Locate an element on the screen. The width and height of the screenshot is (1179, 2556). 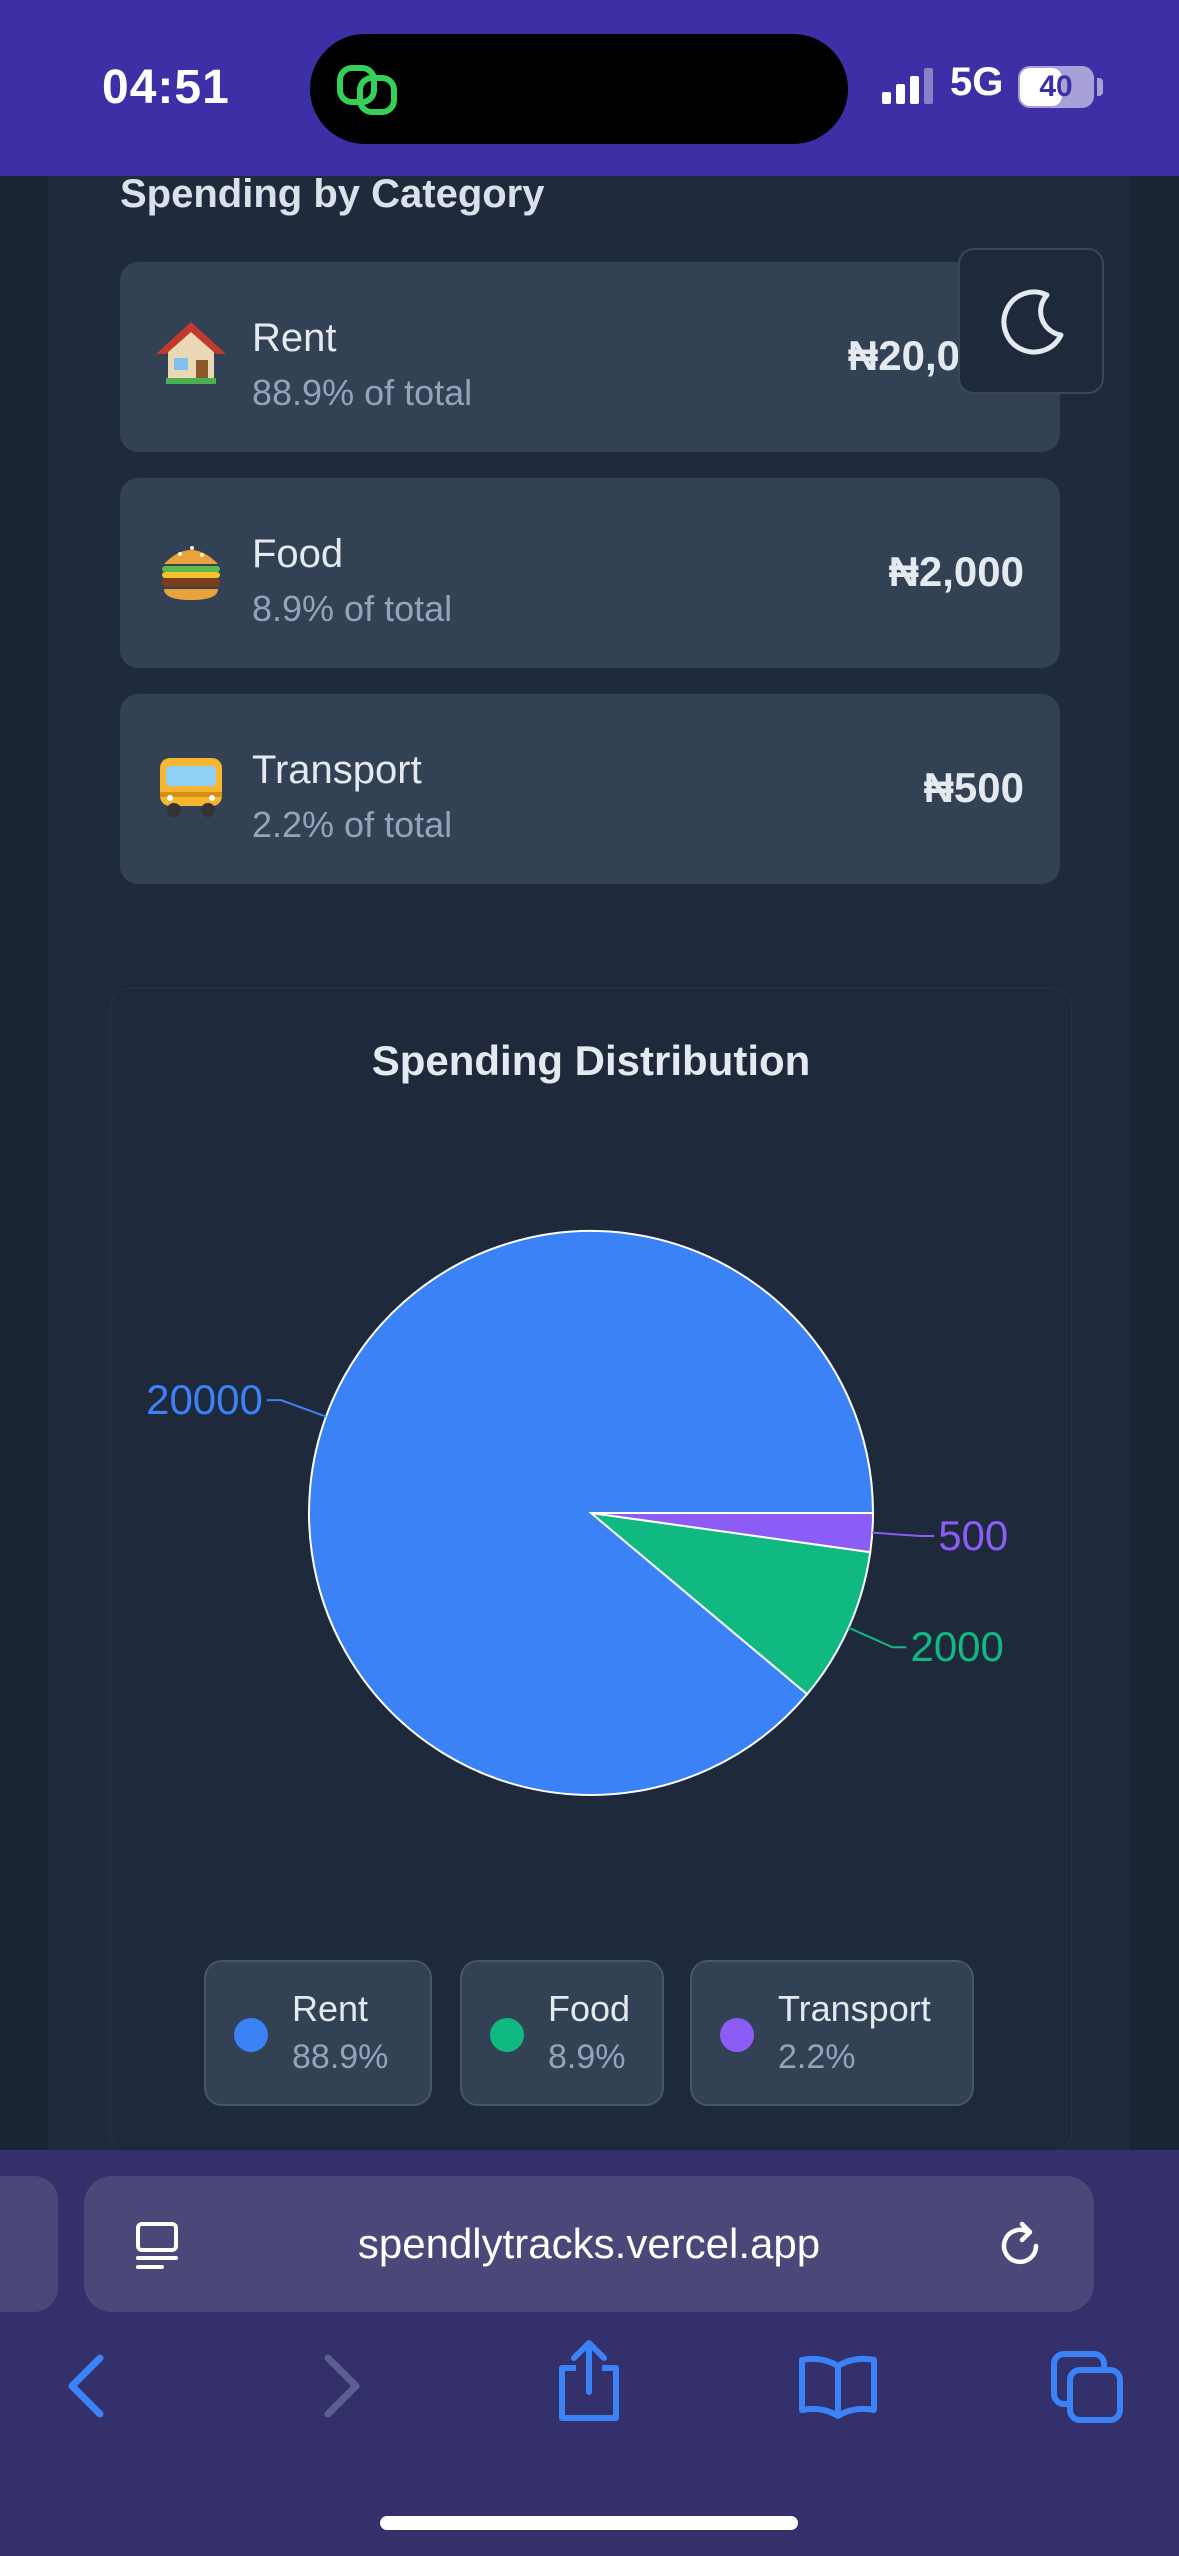
category-amount: ₦20,0 is located at coordinates (903, 355).